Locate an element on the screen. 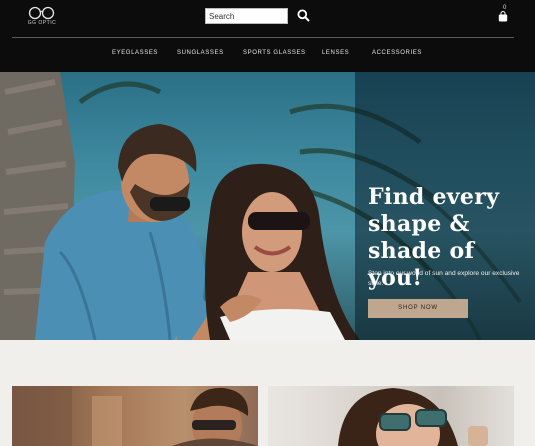 This screenshot has height=446, width=535. search-bar is located at coordinates (257, 16).